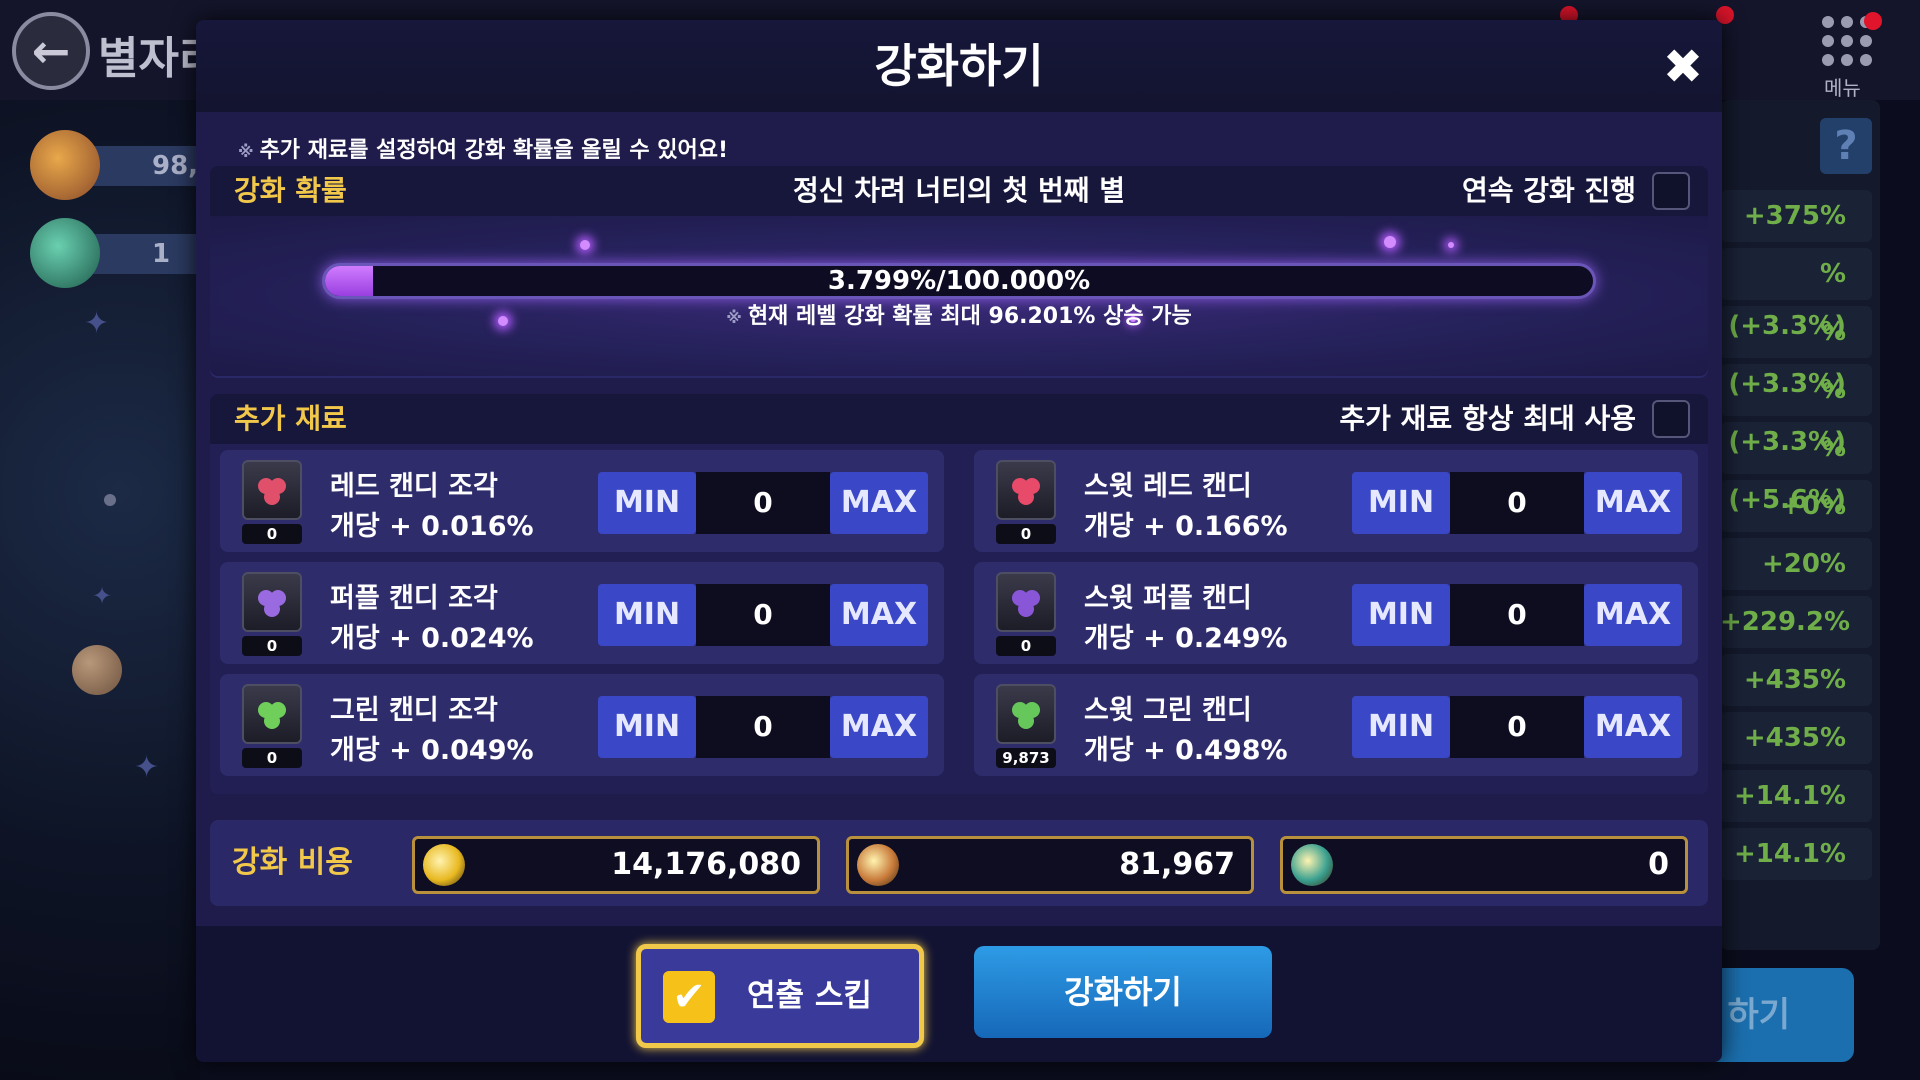 The width and height of the screenshot is (1920, 1080). Describe the element at coordinates (246, 151) in the screenshot. I see `notice-mark: ※` at that location.